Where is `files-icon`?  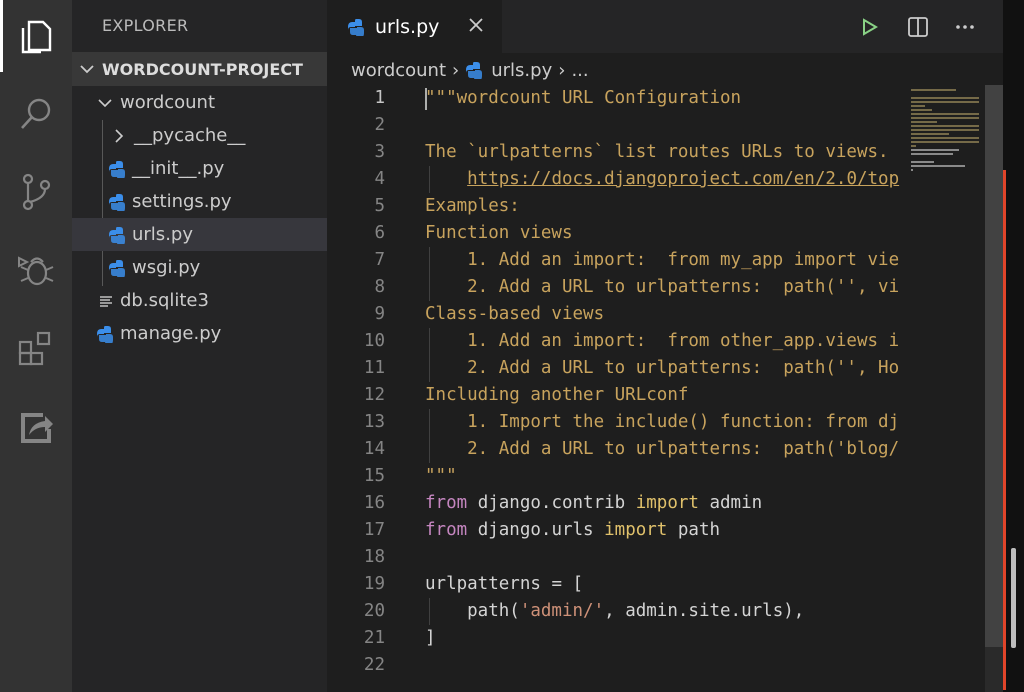
files-icon is located at coordinates (36, 37).